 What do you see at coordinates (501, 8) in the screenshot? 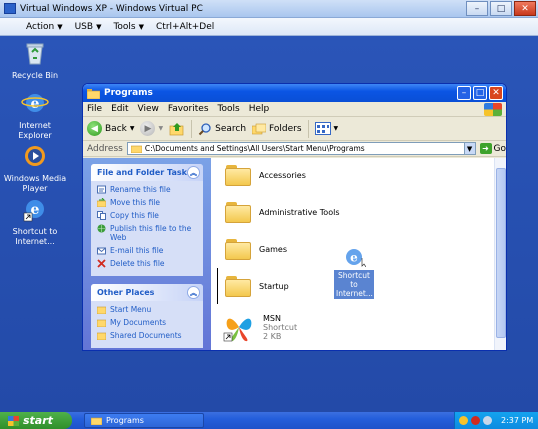
I see `host-maximize-button: □` at bounding box center [501, 8].